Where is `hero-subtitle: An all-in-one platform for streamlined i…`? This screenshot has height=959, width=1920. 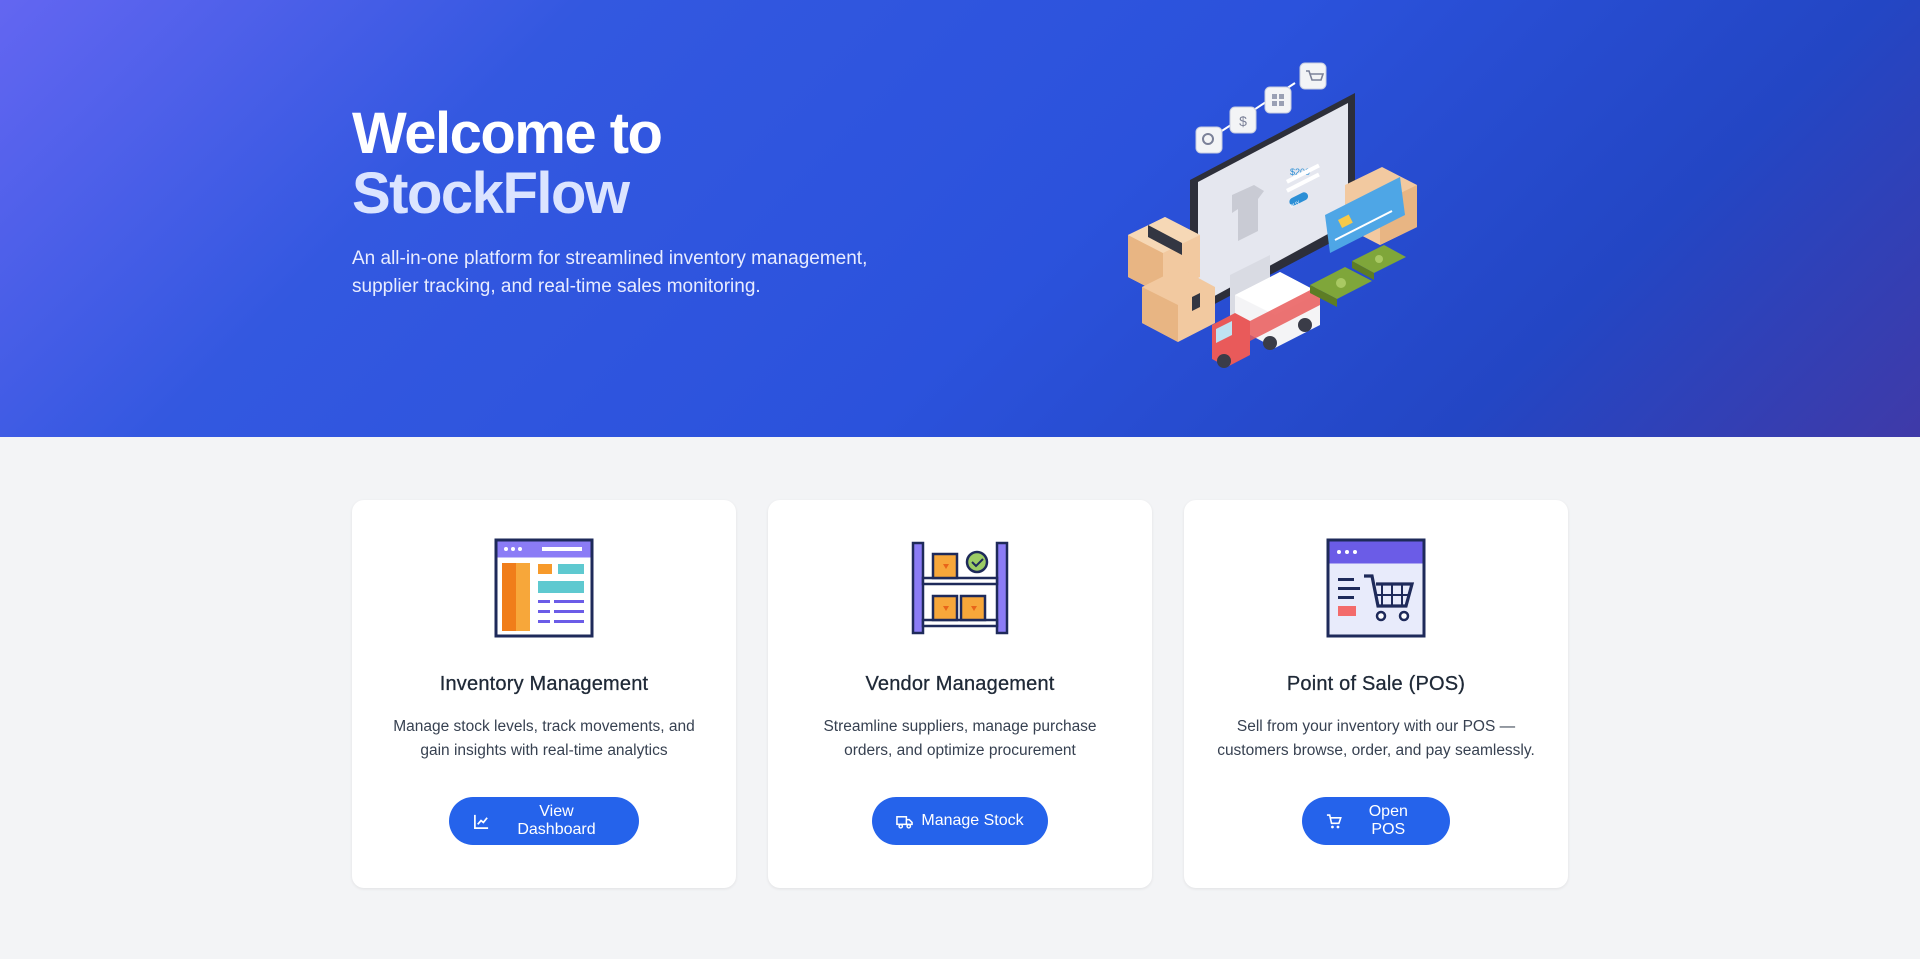 hero-subtitle: An all-in-one platform for streamlined i… is located at coordinates (610, 272).